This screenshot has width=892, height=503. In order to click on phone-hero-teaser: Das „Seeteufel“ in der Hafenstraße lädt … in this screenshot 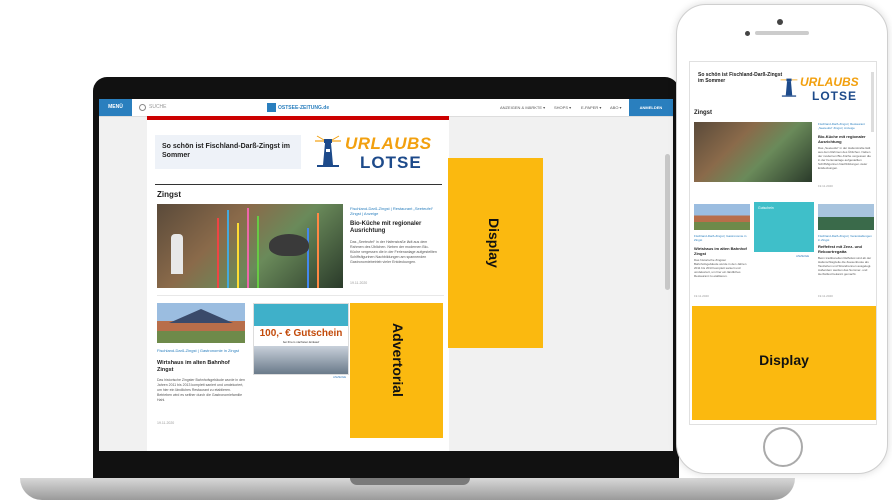, I will do `click(844, 158)`.